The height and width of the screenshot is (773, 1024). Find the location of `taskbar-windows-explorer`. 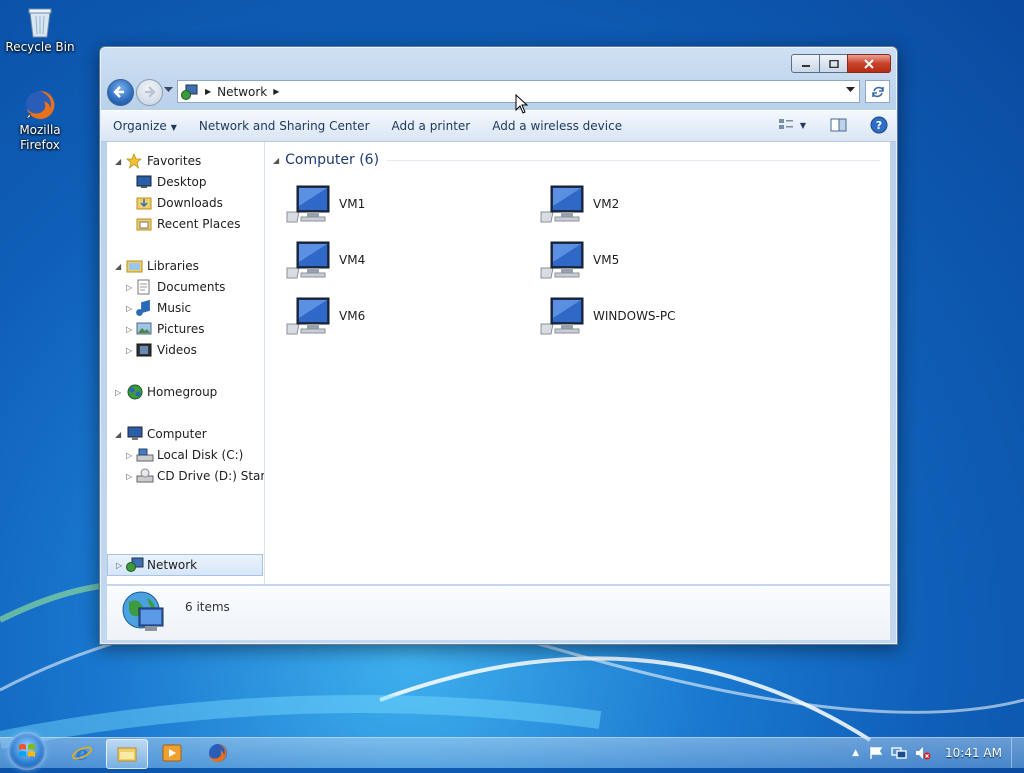

taskbar-windows-explorer is located at coordinates (127, 754).